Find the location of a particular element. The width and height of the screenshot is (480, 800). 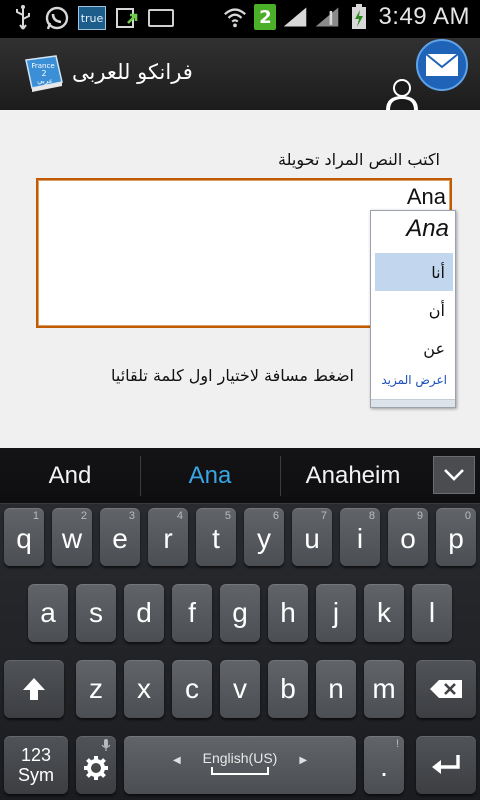

expand-candidates-button is located at coordinates (454, 475).